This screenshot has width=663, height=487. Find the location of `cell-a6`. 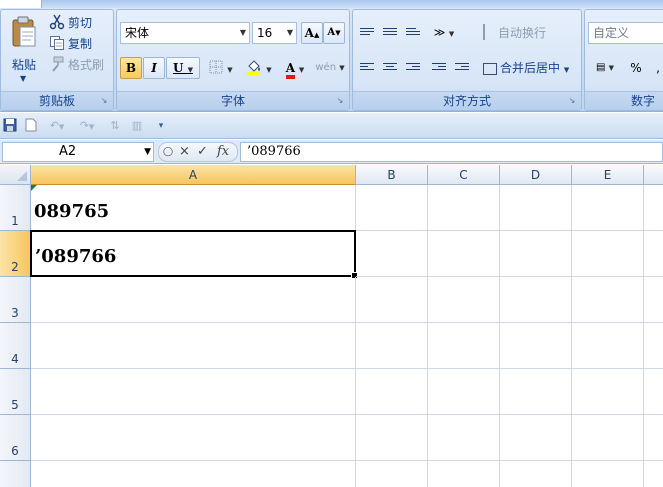

cell-a6 is located at coordinates (193, 438).